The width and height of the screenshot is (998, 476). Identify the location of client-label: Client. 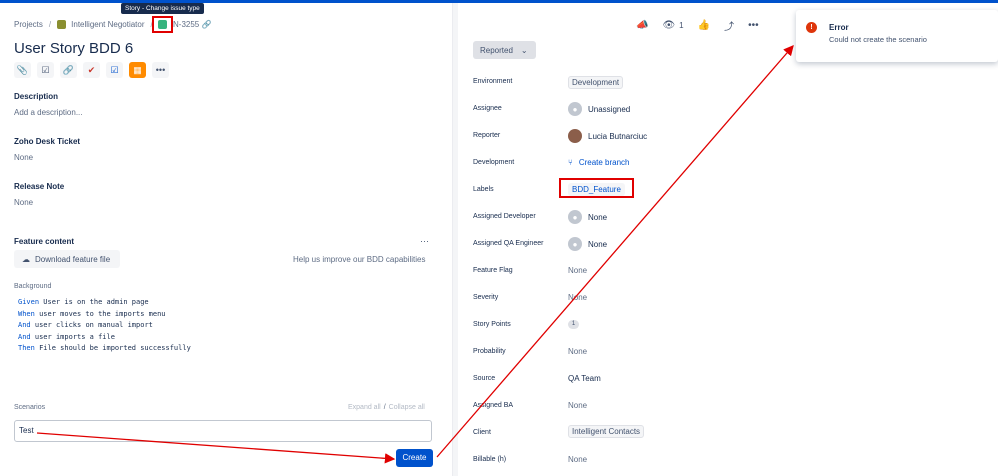
(482, 432).